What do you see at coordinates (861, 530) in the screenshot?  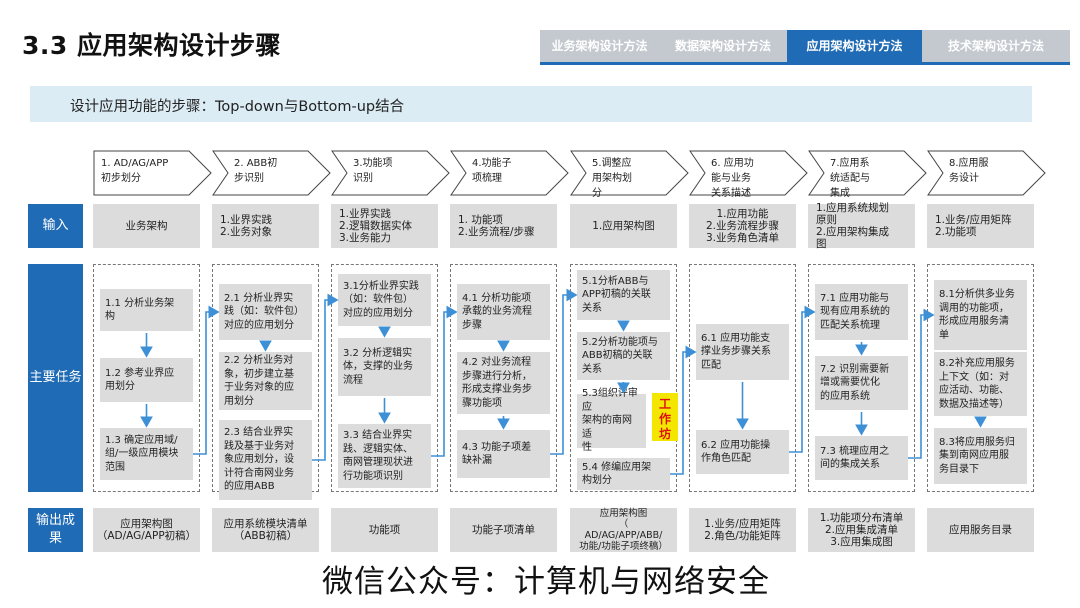 I see `output-box-7: 1.功能项分布清单 2.应用集成清单 3.应用集成图` at bounding box center [861, 530].